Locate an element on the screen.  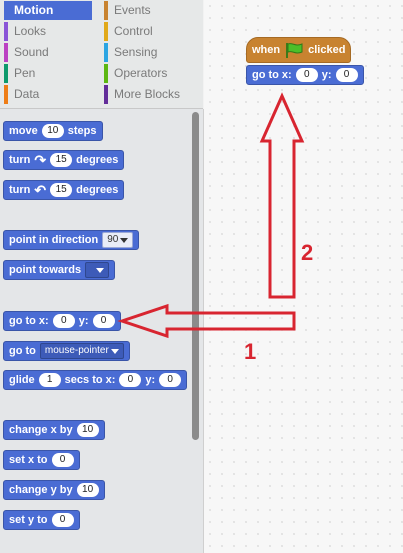
step-number-1: 1 is located at coordinates (250, 351).